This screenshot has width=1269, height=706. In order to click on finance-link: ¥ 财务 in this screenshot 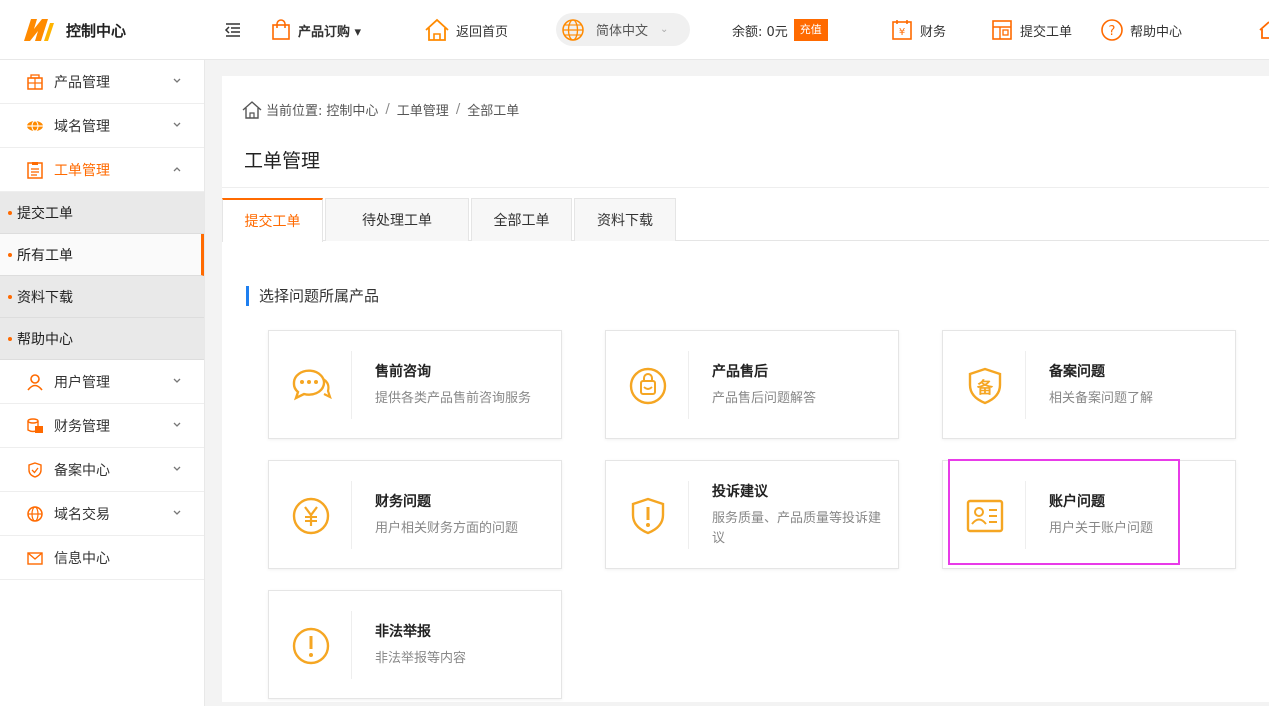, I will do `click(918, 30)`.